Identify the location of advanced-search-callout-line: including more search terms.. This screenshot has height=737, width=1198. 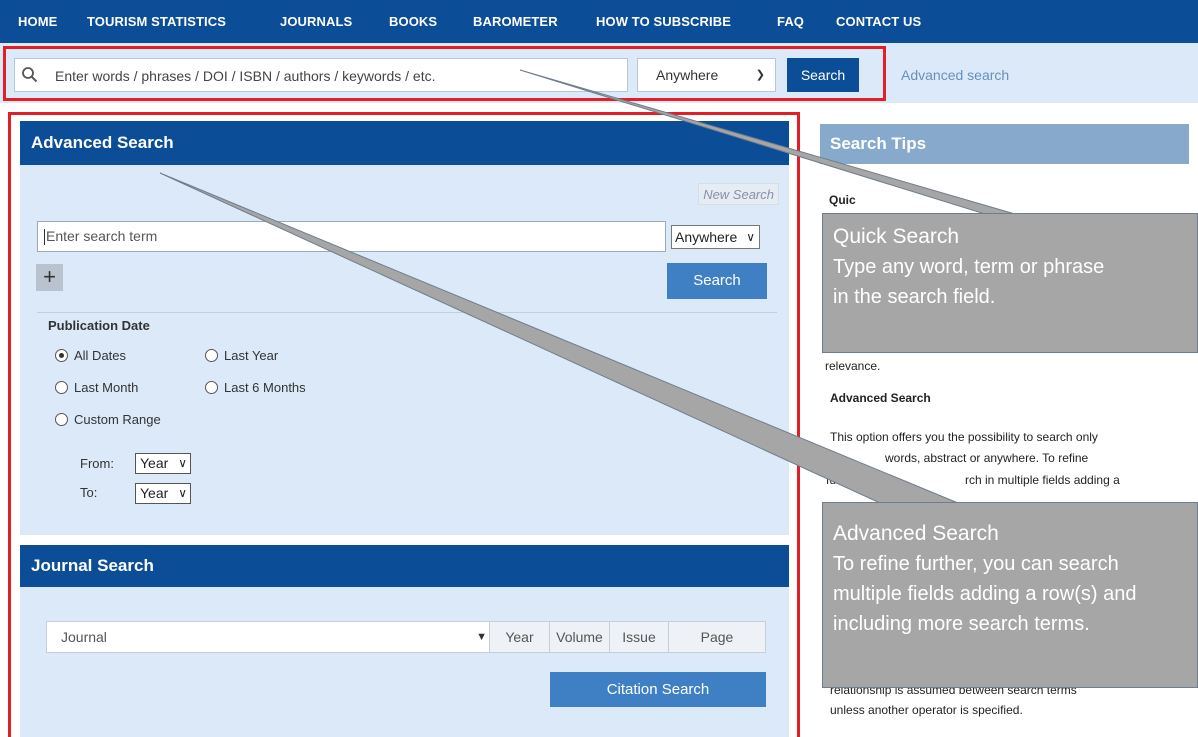
(961, 624).